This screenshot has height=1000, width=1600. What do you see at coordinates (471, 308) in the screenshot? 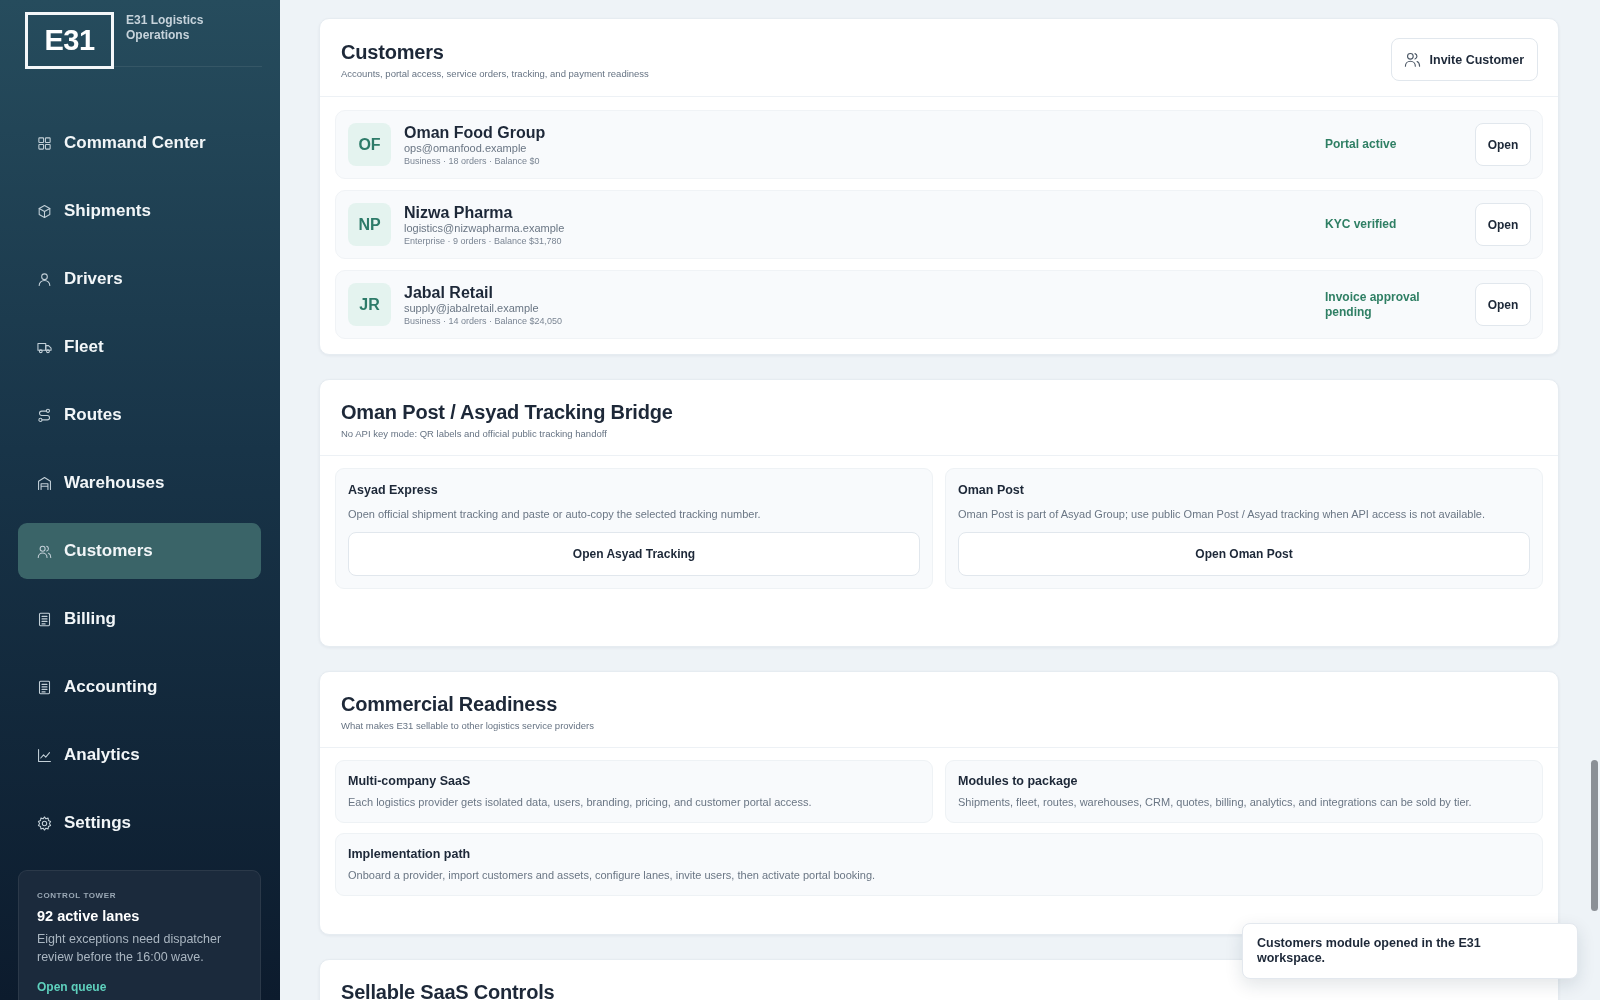
I see `customer-email: supply@jabalretail.example` at bounding box center [471, 308].